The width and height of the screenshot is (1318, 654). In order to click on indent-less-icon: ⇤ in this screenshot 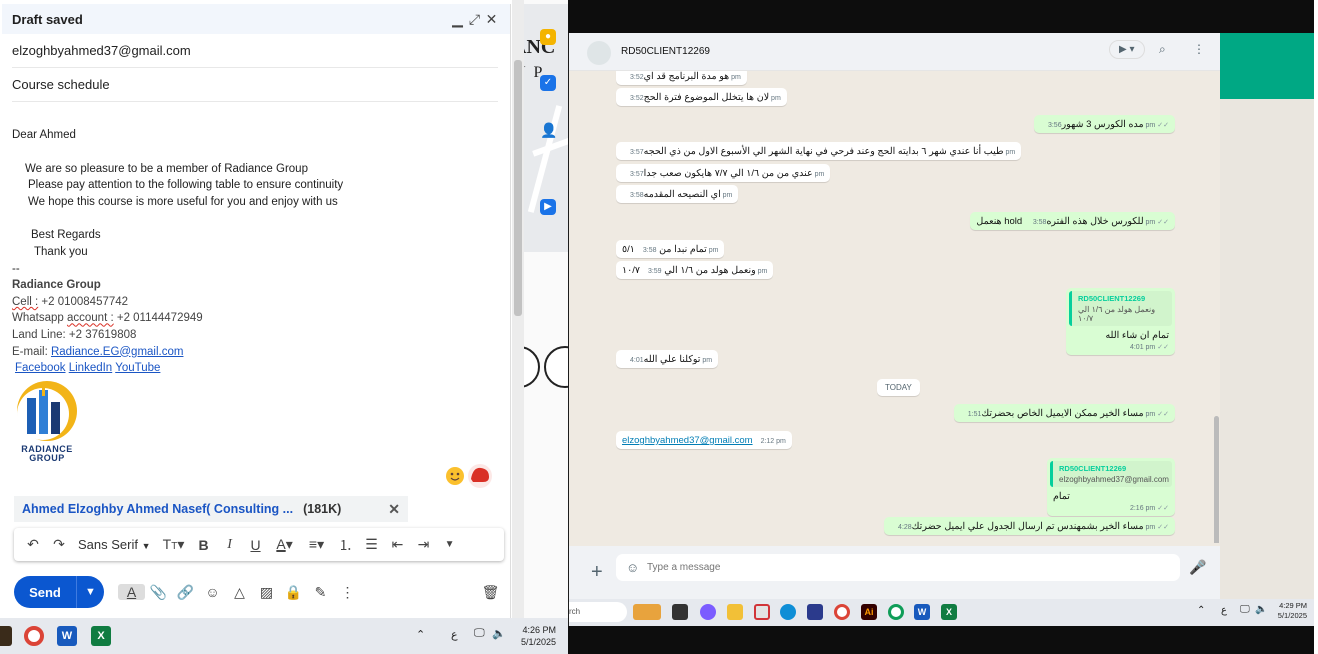, I will do `click(398, 544)`.